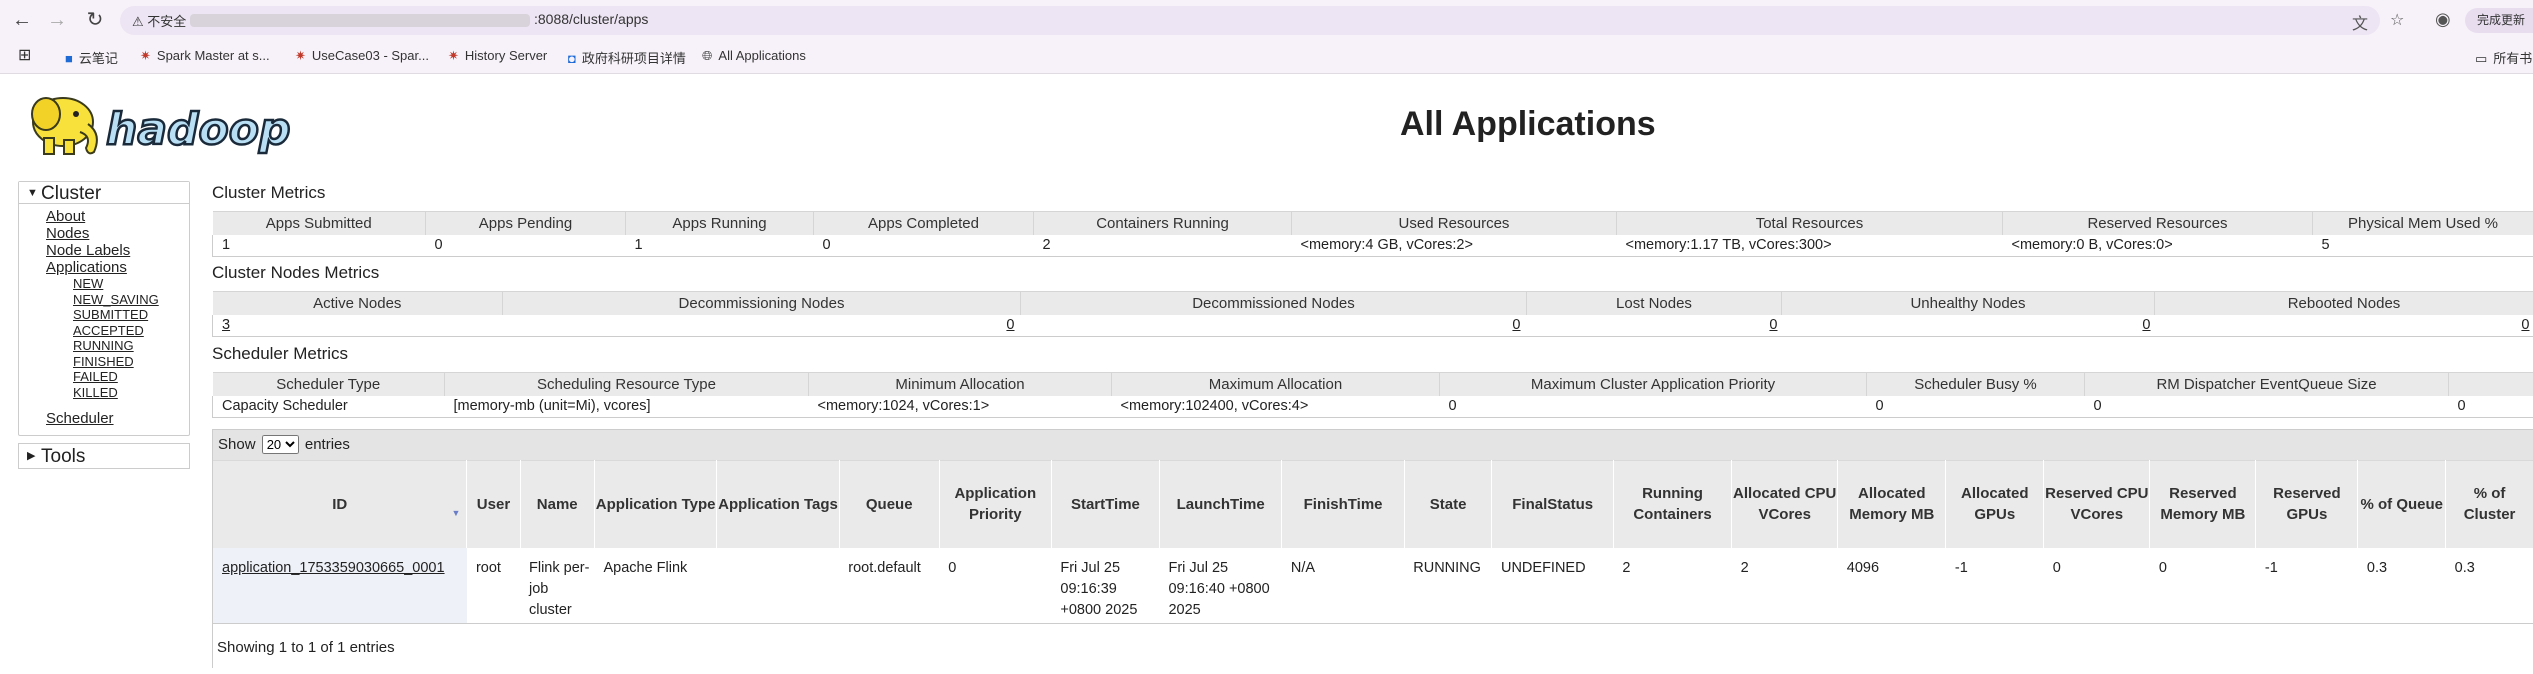 This screenshot has height=674, width=2533. What do you see at coordinates (237, 444) in the screenshot?
I see `show-label: Show` at bounding box center [237, 444].